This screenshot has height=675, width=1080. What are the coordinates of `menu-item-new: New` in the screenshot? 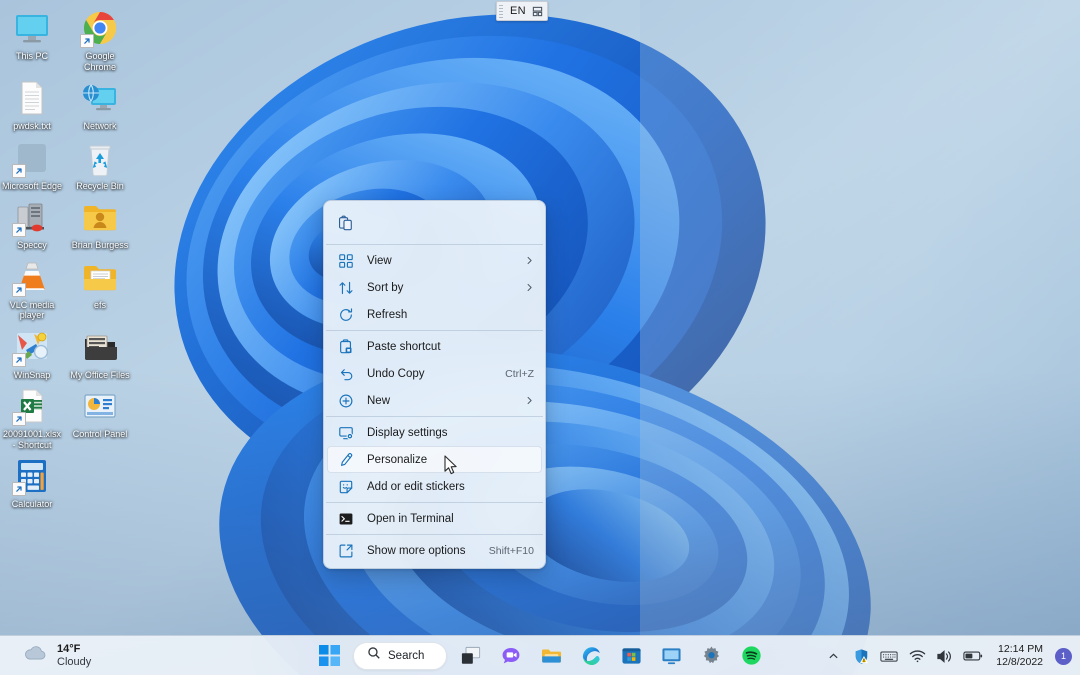 It's located at (434, 400).